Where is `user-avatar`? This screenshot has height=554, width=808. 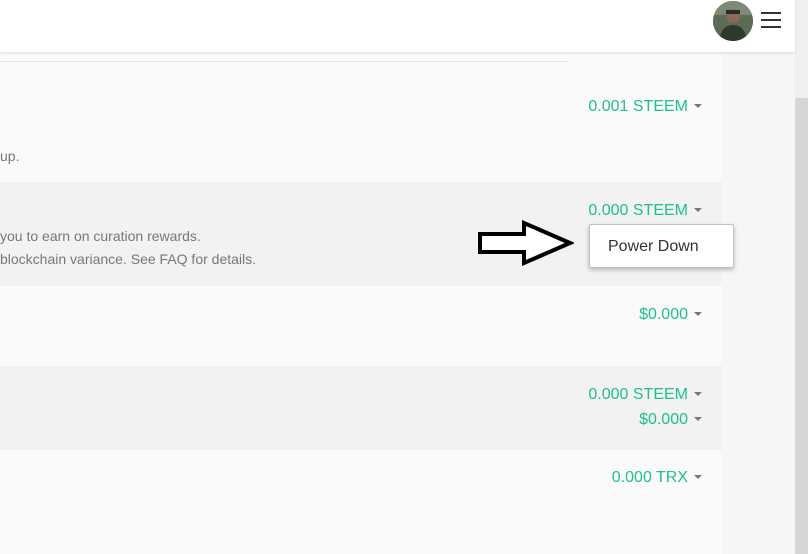
user-avatar is located at coordinates (733, 21).